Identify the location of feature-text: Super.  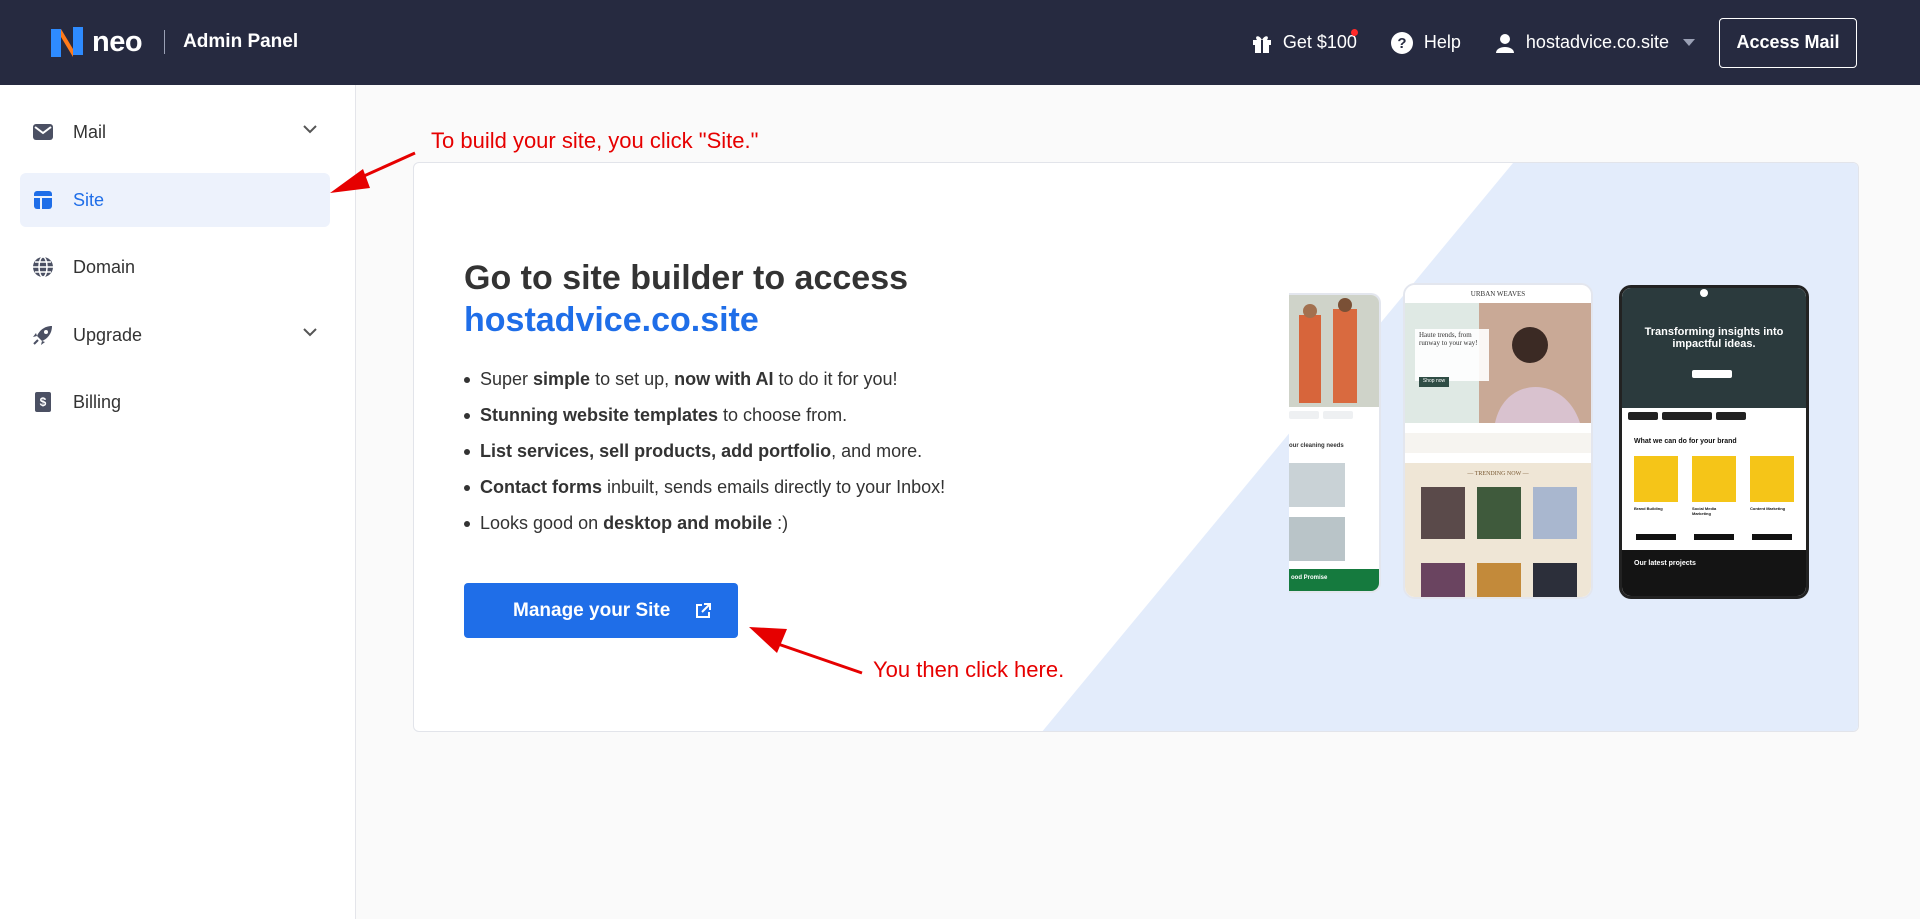
(507, 379).